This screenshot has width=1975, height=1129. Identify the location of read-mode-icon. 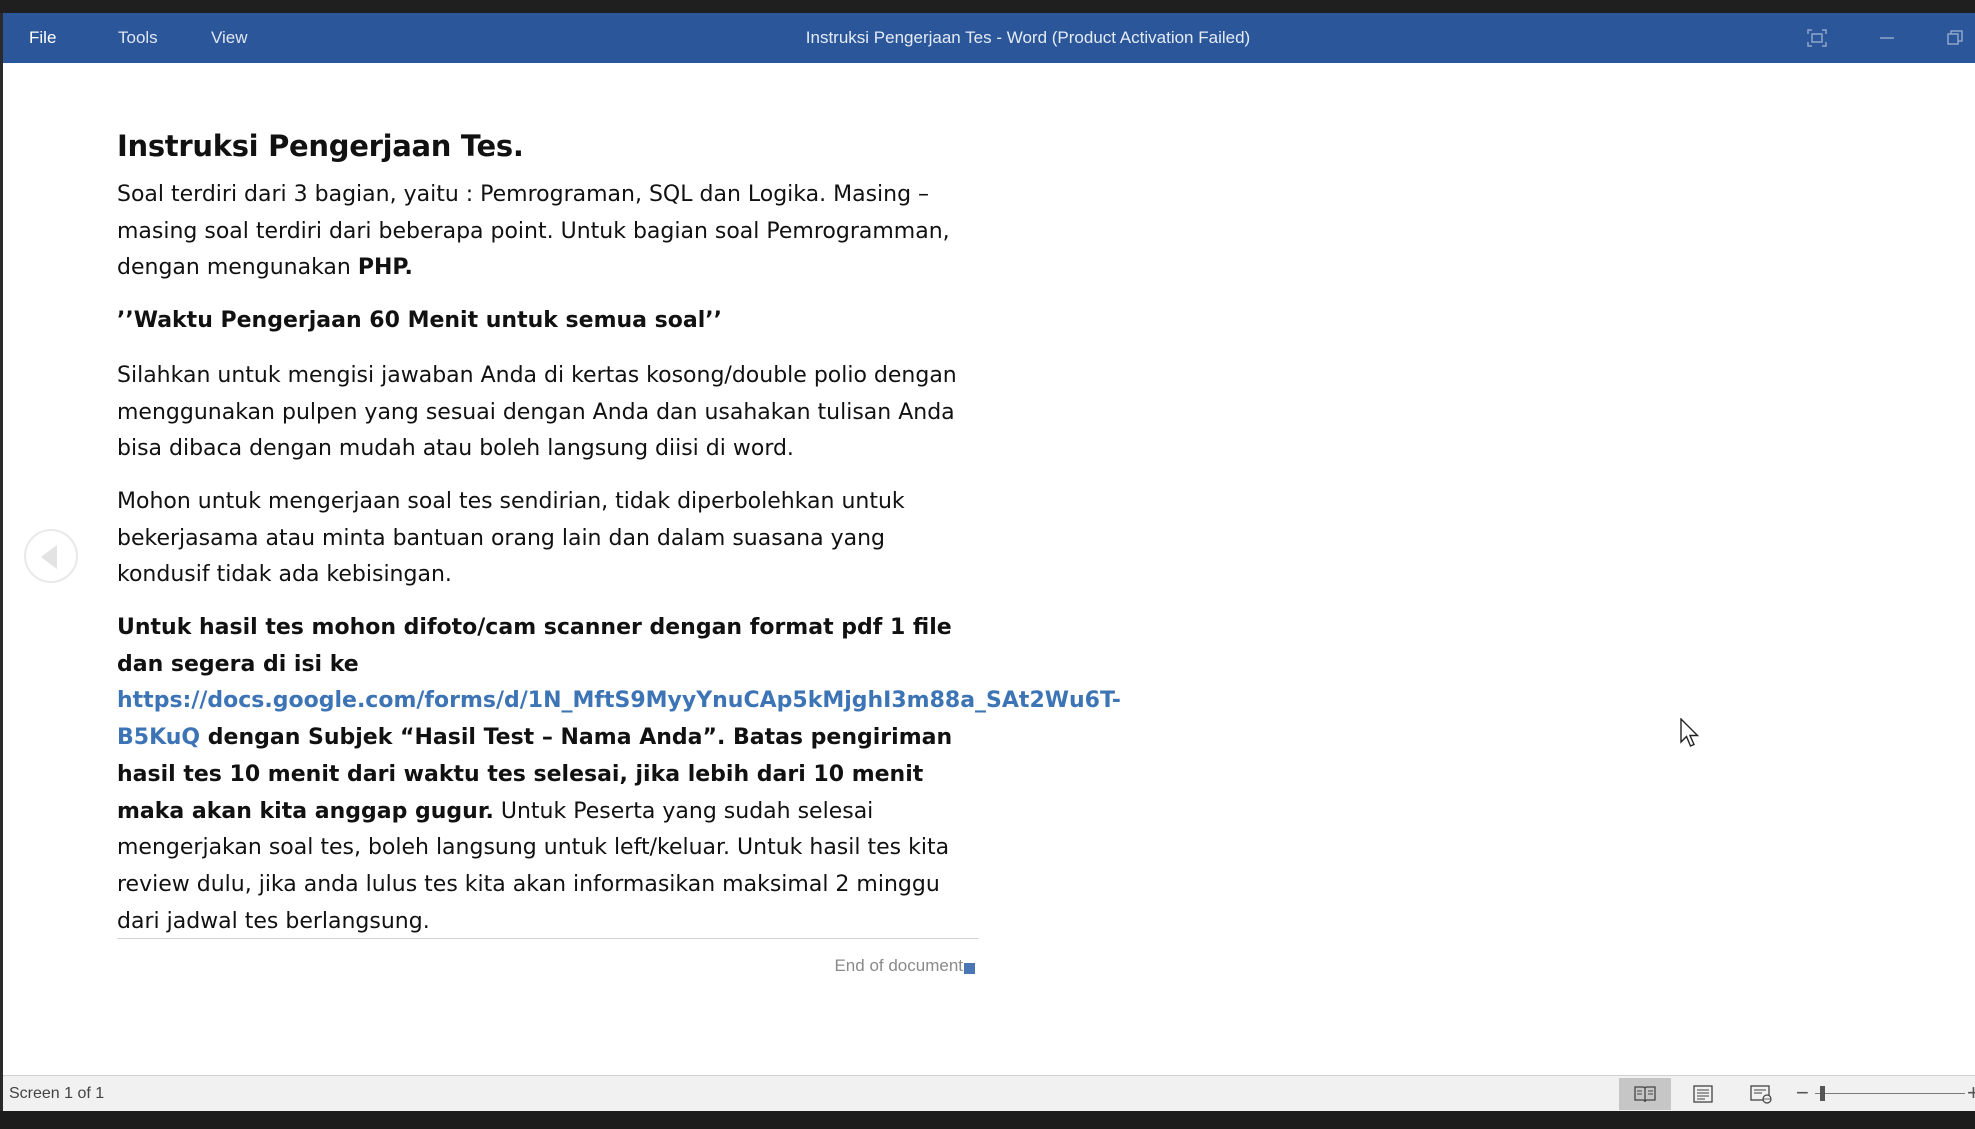
(1645, 1094).